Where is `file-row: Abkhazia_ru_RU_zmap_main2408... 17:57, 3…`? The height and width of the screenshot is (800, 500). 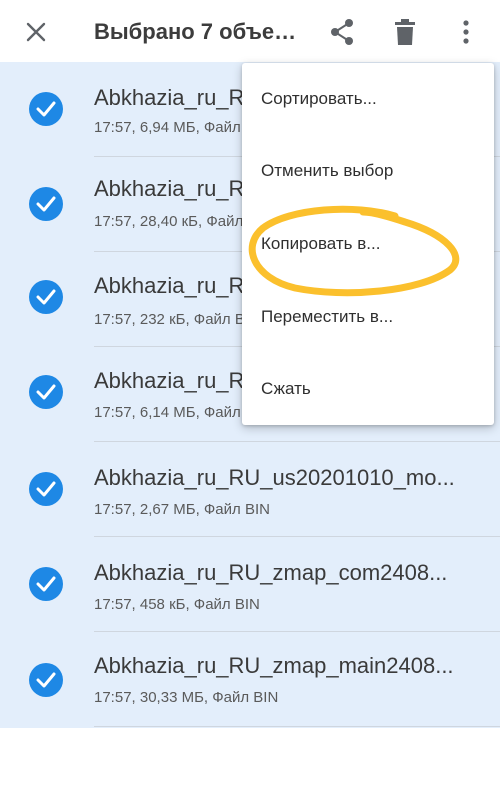
file-row: Abkhazia_ru_RU_zmap_main2408... 17:57, 3… is located at coordinates (250, 679).